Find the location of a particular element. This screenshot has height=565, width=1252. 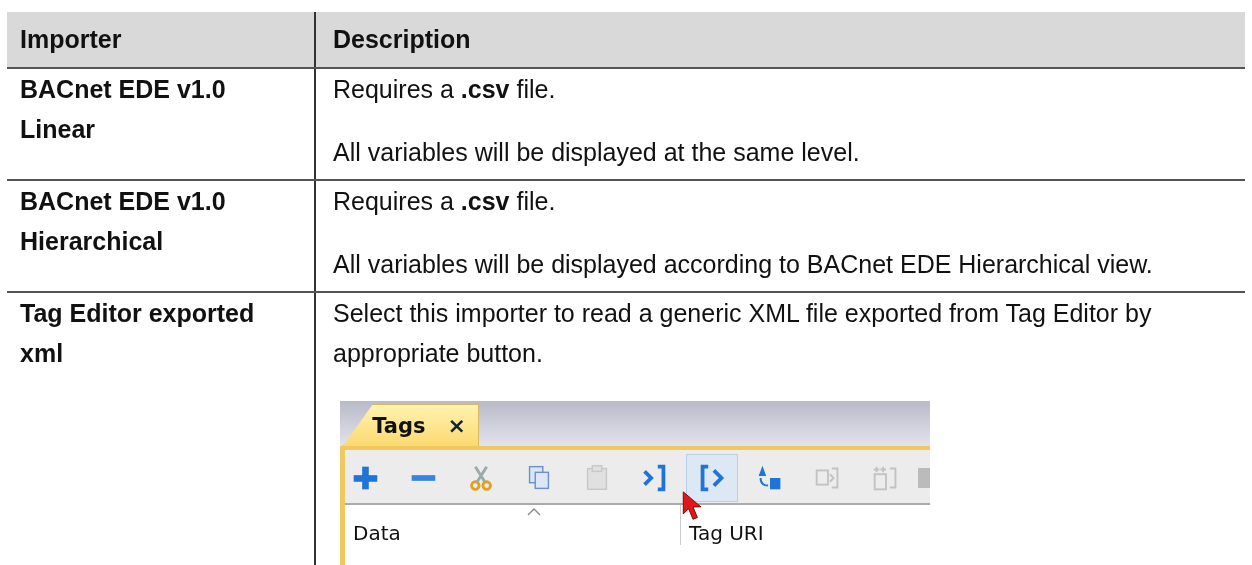

import-icon is located at coordinates (712, 478).